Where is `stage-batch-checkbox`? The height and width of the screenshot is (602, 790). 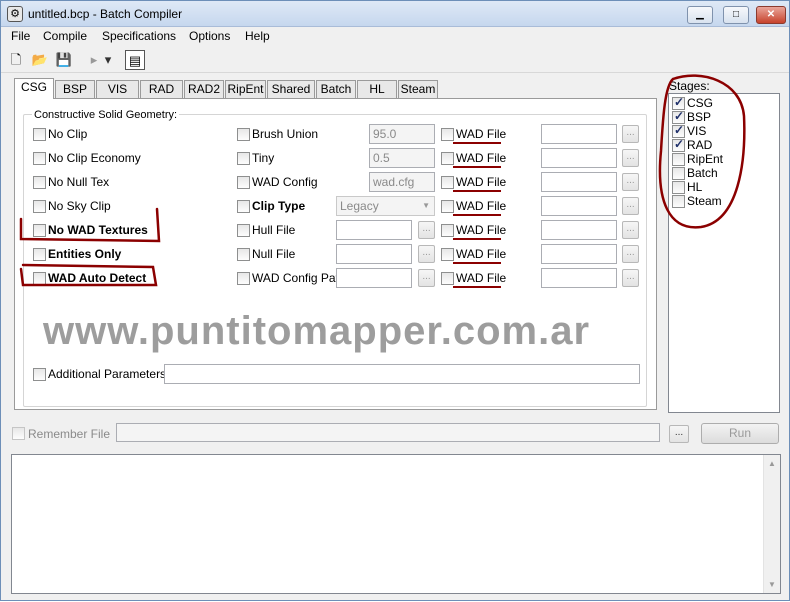 stage-batch-checkbox is located at coordinates (678, 173).